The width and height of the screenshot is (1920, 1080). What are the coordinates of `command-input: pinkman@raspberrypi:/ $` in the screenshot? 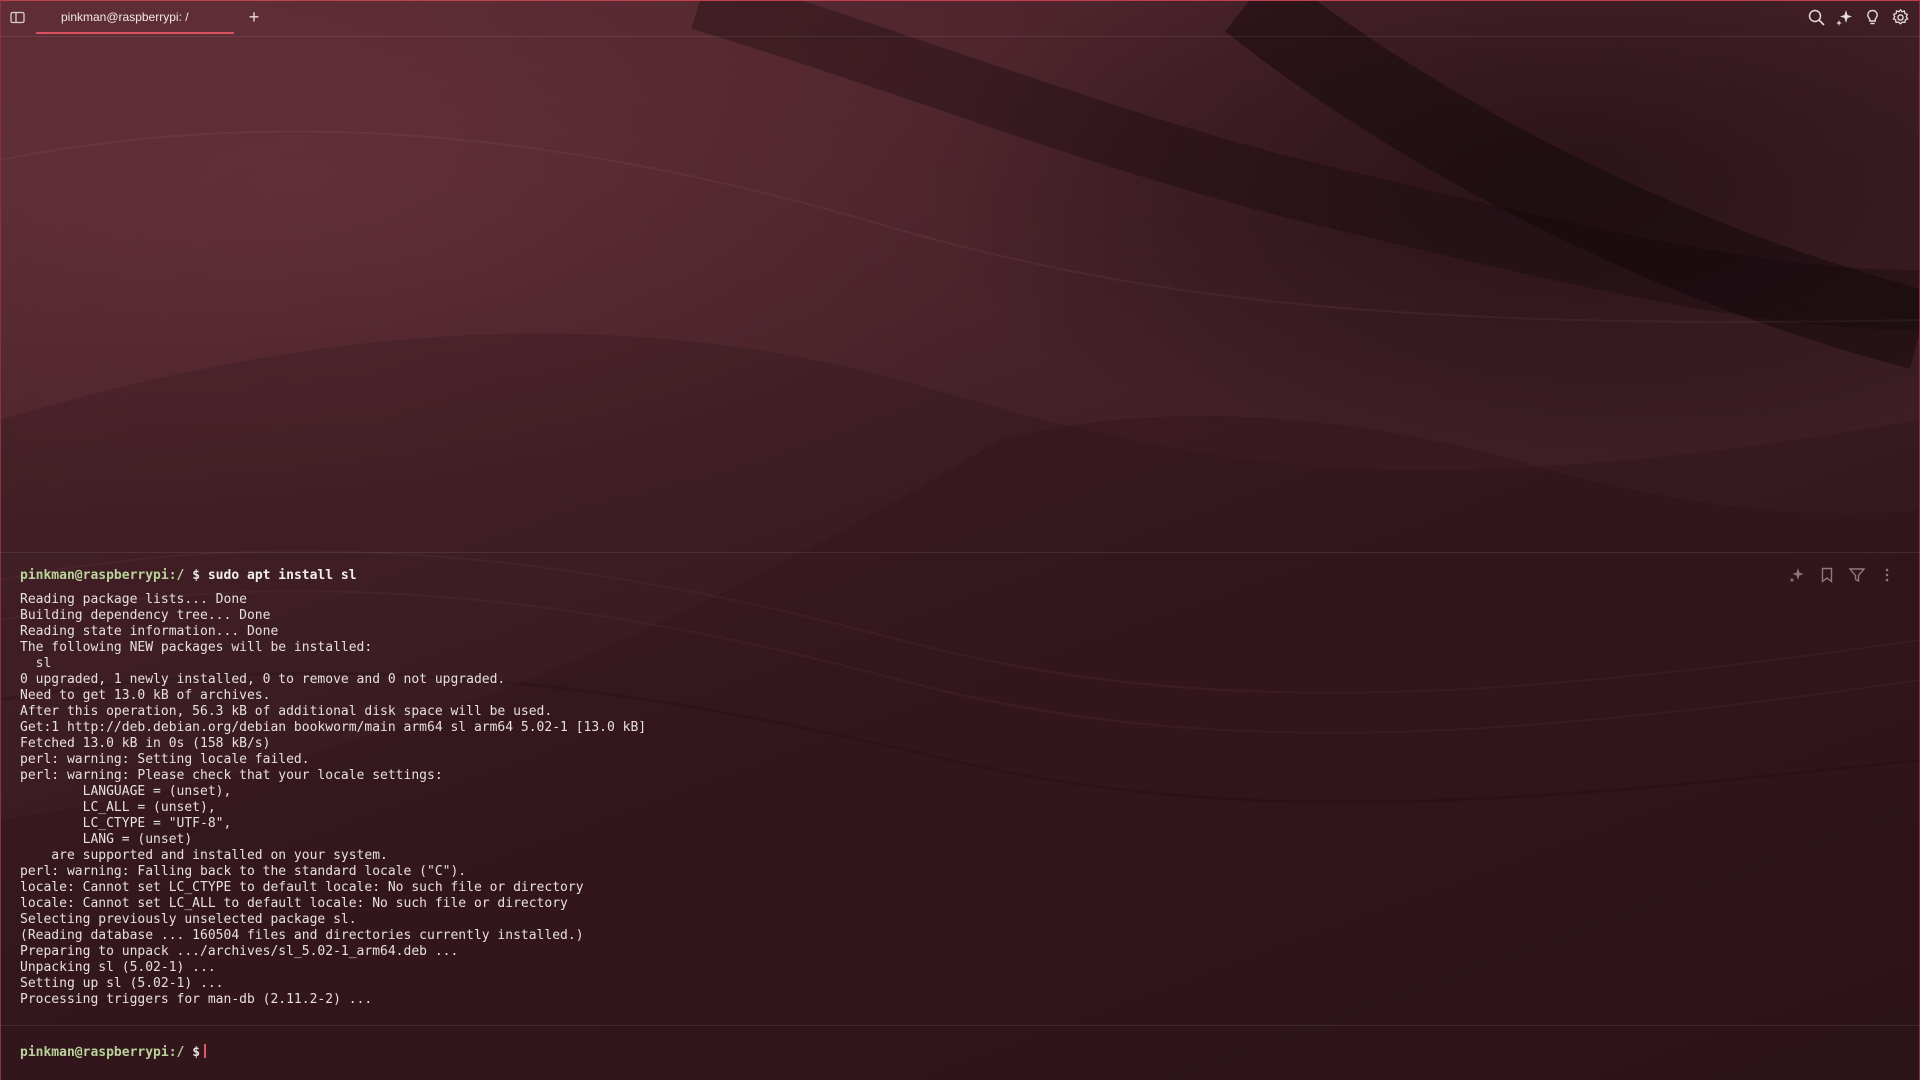 It's located at (113, 1052).